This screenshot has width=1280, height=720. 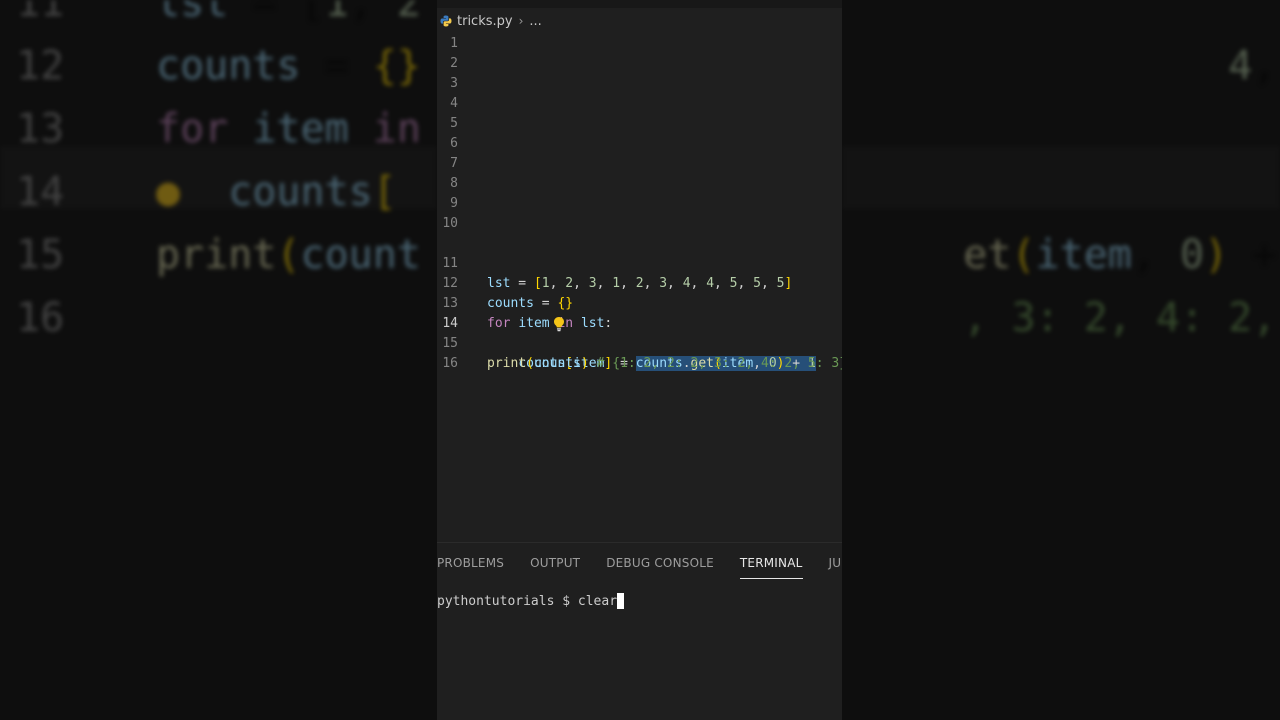 What do you see at coordinates (639, 104) in the screenshot?
I see `code-line: 4` at bounding box center [639, 104].